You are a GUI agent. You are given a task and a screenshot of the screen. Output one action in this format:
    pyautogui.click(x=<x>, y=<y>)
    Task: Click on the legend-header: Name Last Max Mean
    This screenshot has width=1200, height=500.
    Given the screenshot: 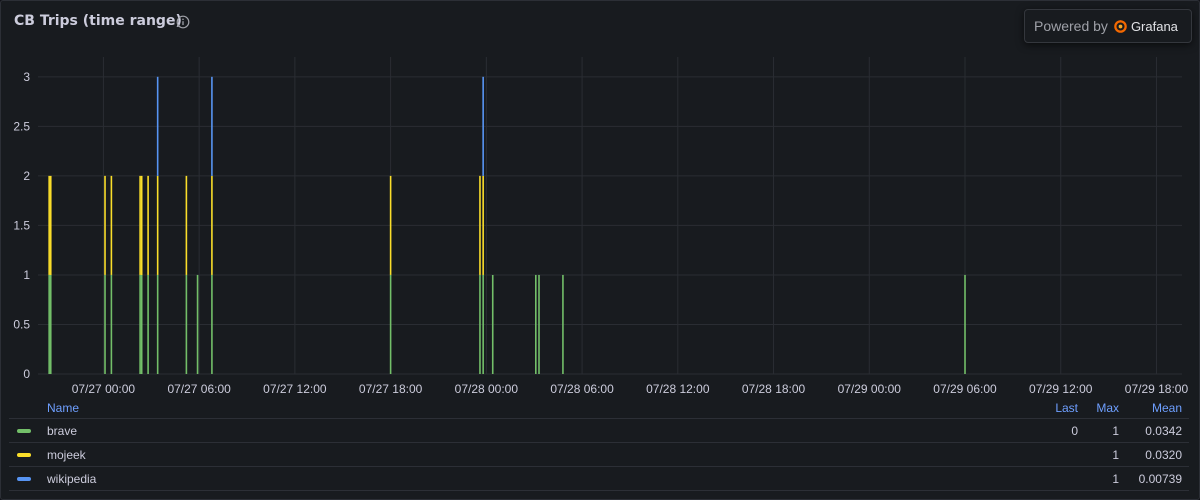 What is the action you would take?
    pyautogui.click(x=599, y=408)
    